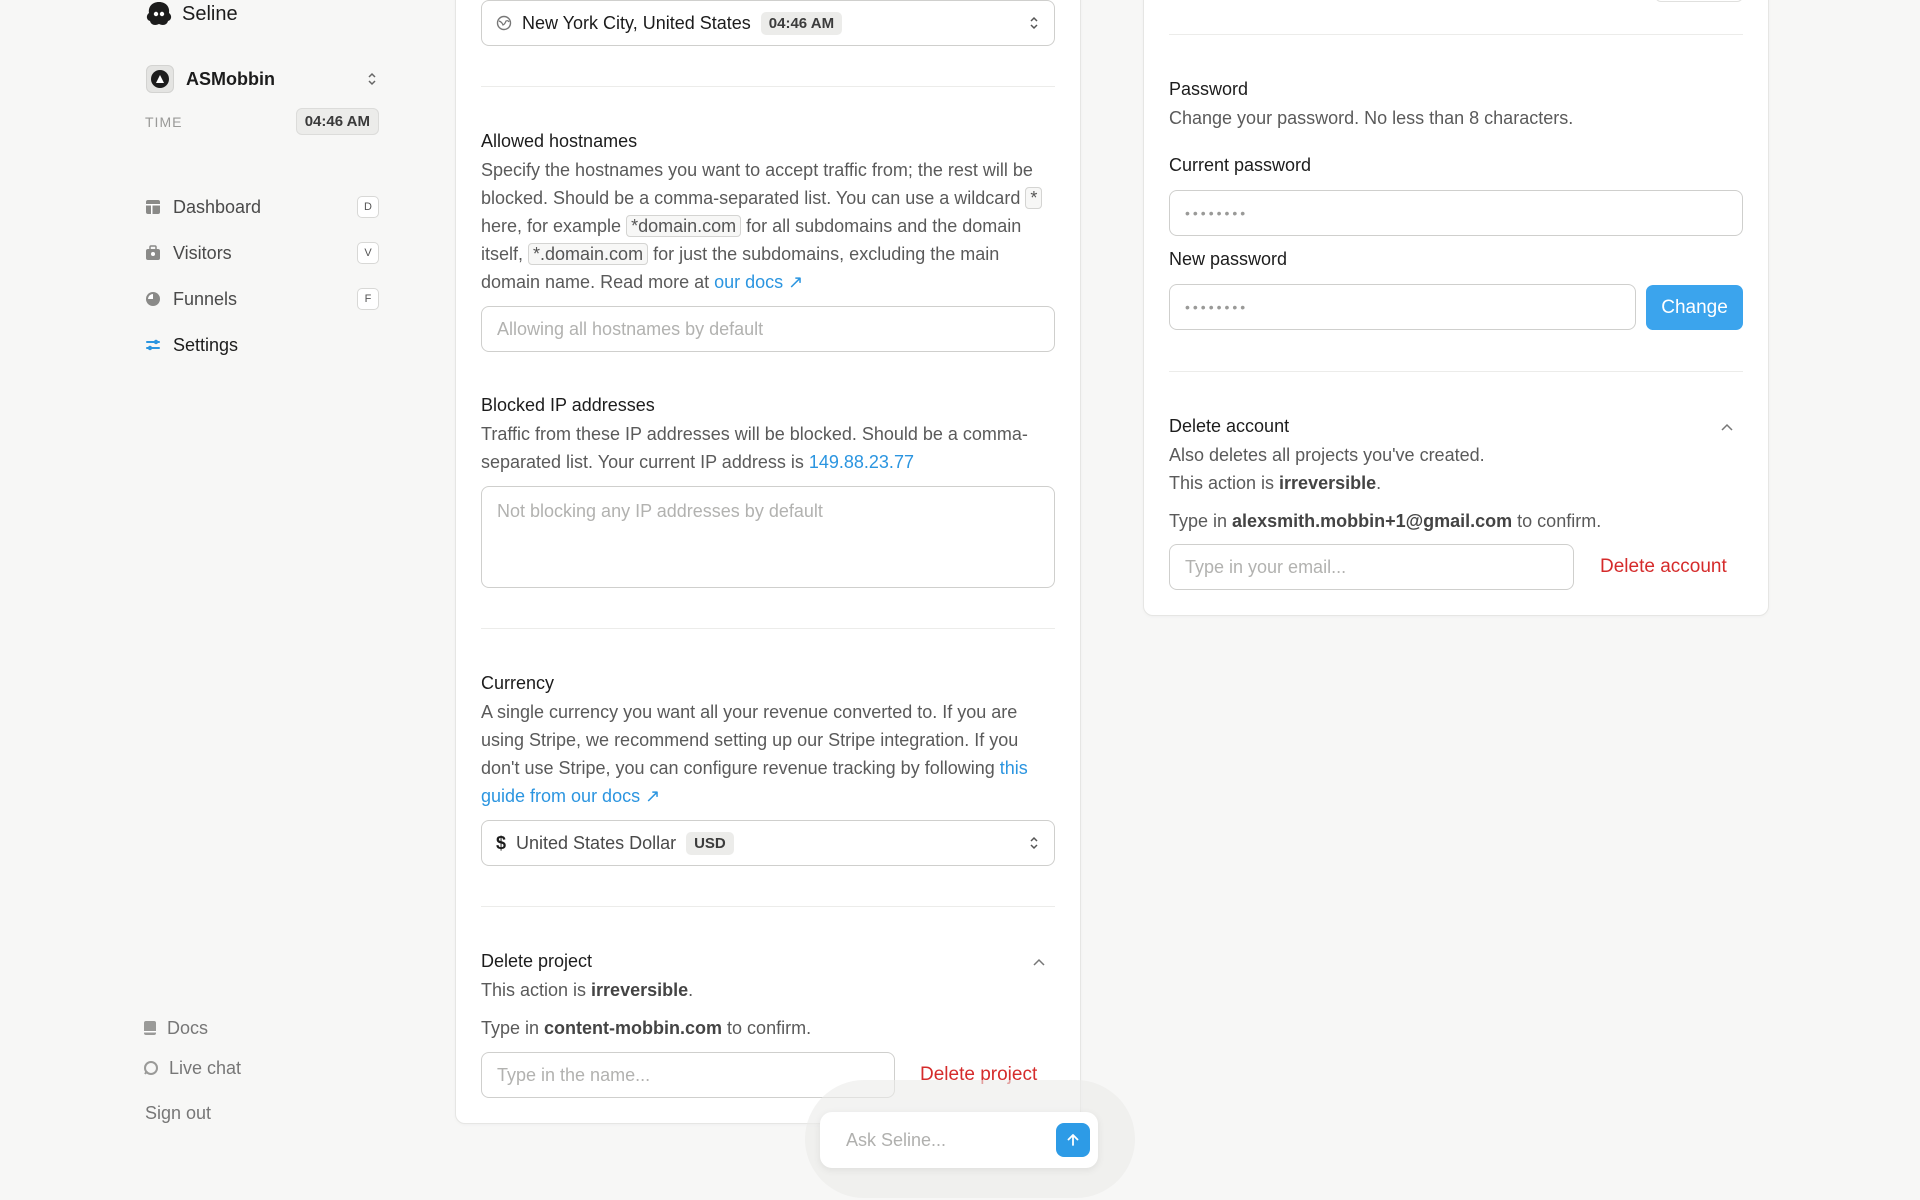 This screenshot has width=1920, height=1200. I want to click on sidebar-item-dashboard: Dashboard D, so click(262, 207).